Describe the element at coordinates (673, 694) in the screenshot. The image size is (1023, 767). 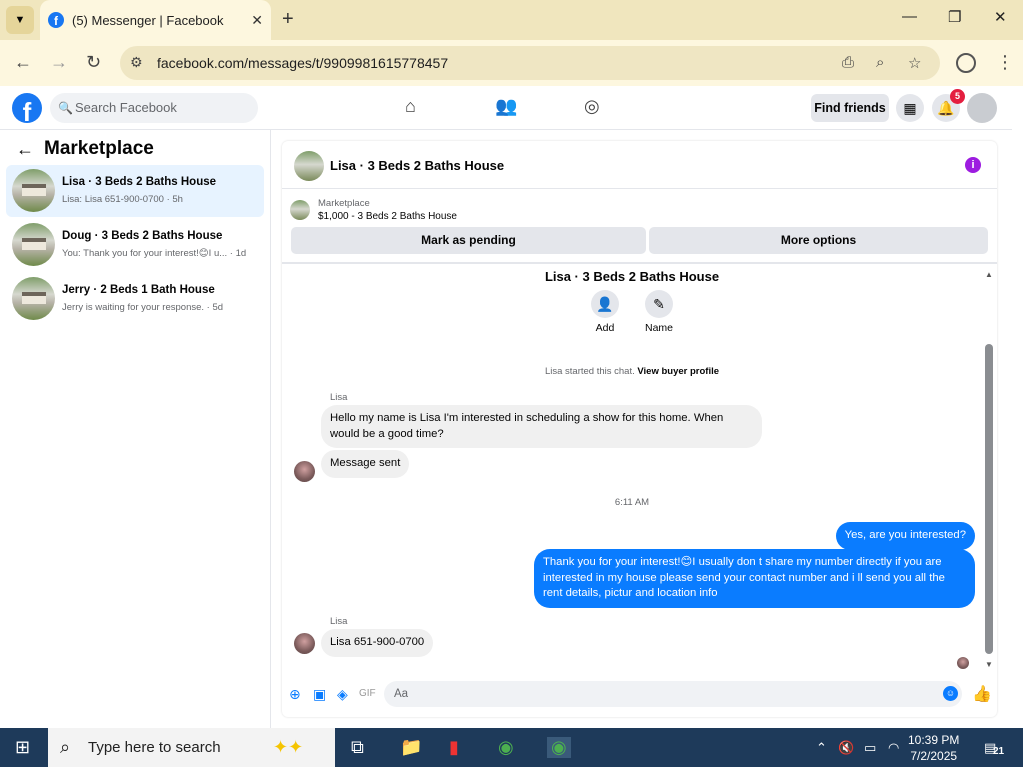
I see `message-input: Aa` at that location.